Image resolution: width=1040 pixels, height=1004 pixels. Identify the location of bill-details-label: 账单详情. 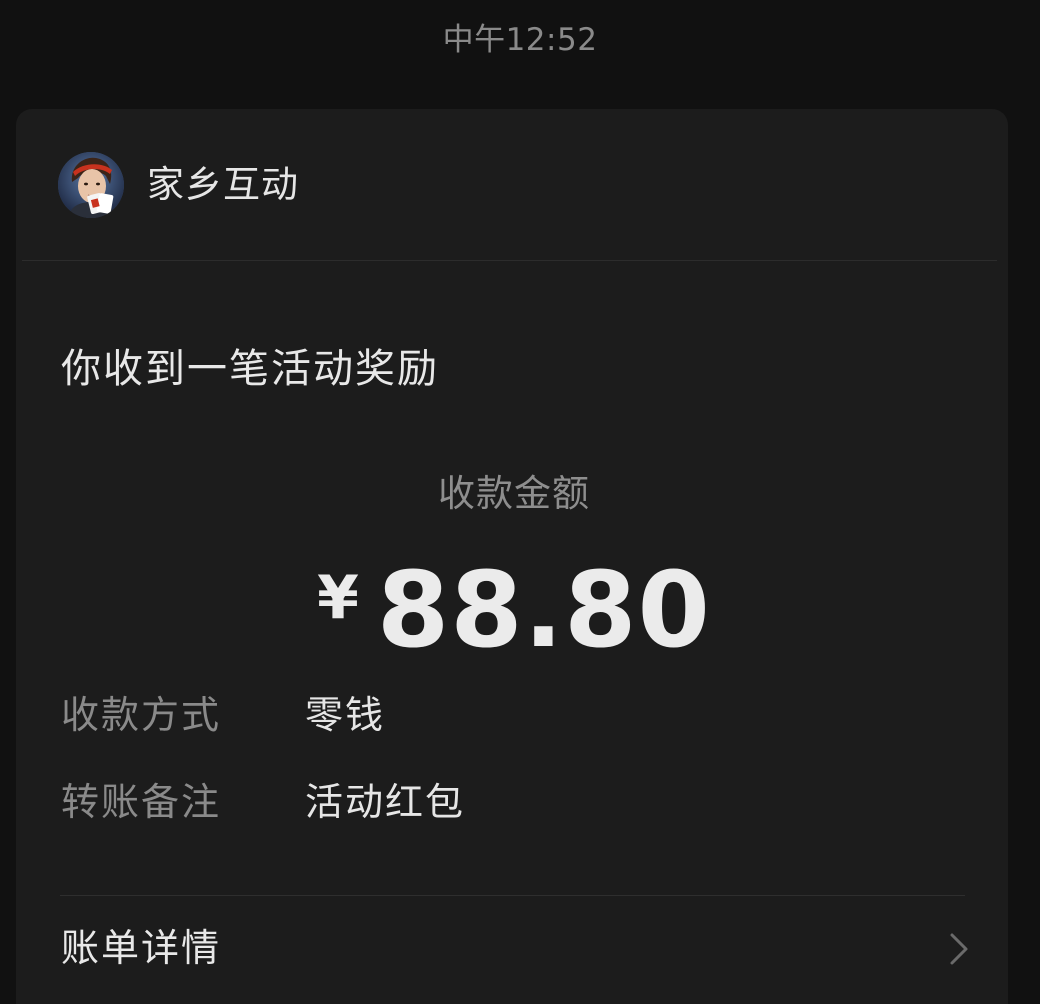
(141, 948).